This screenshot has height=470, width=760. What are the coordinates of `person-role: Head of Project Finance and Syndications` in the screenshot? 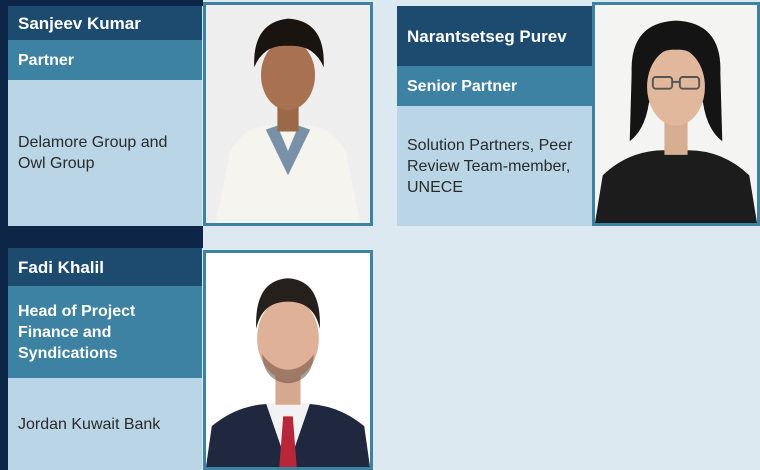 It's located at (105, 332).